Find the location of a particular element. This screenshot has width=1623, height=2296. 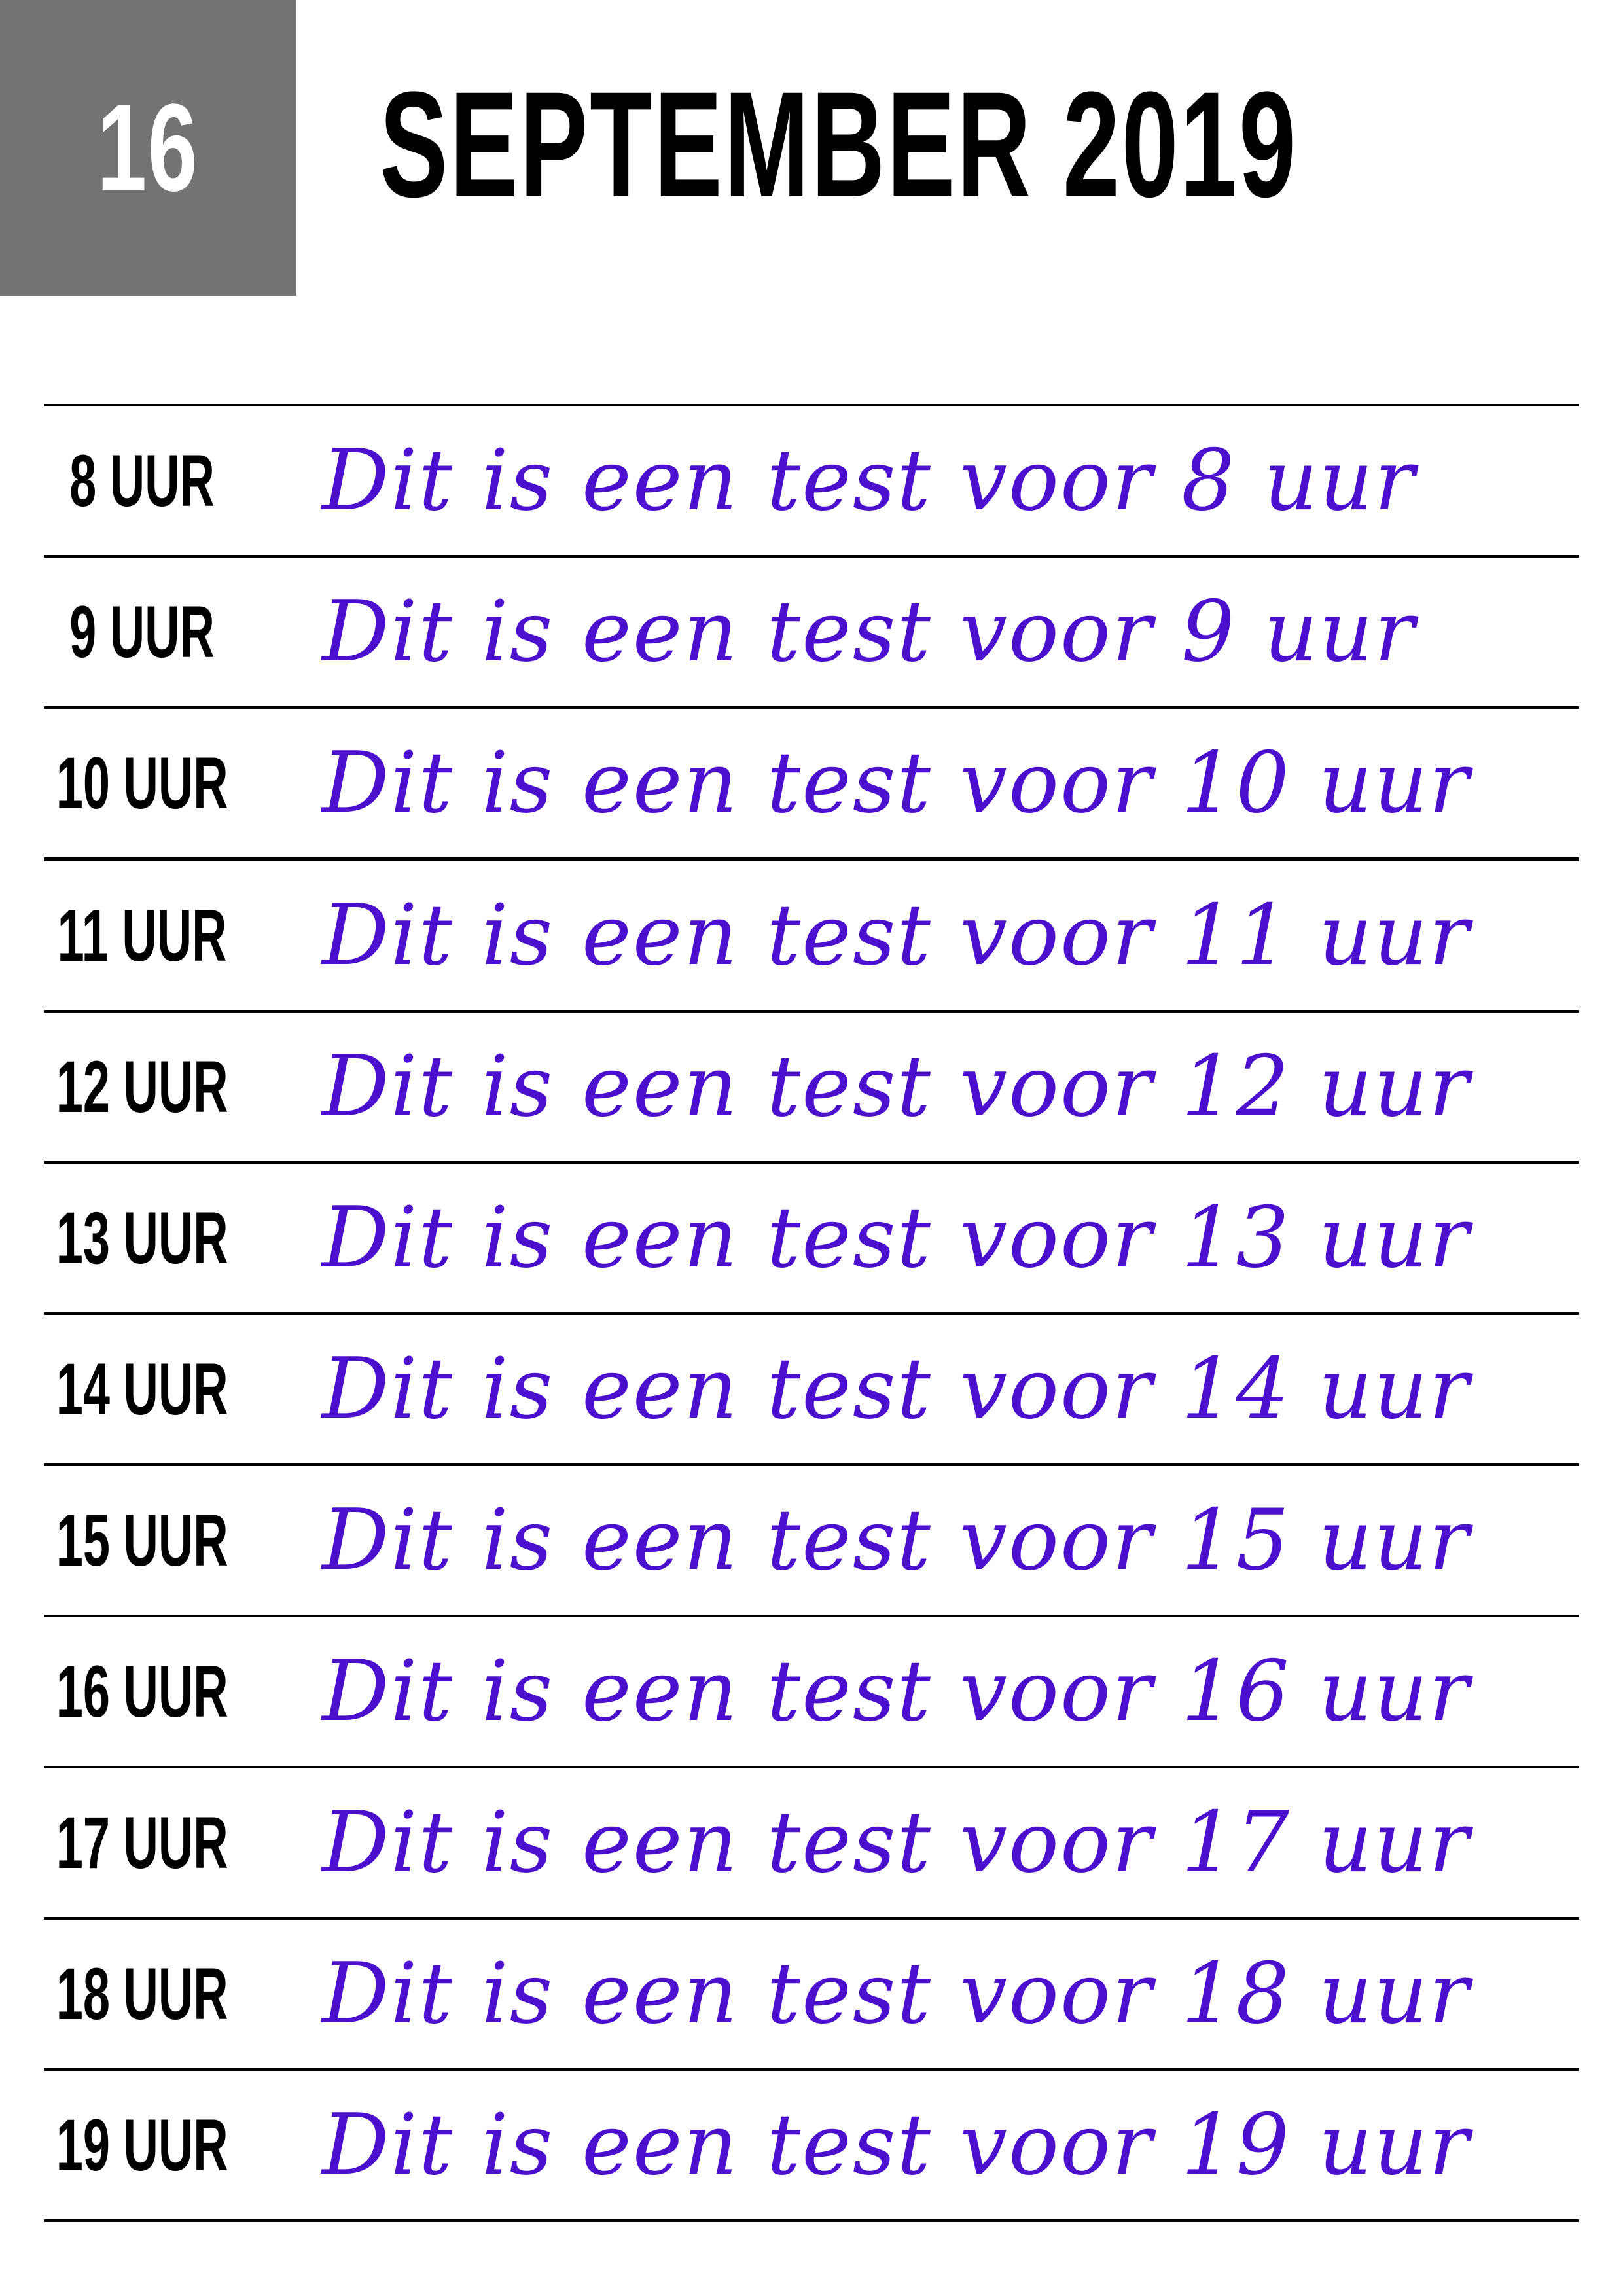

hour-label: 19 UUR is located at coordinates (142, 2145).